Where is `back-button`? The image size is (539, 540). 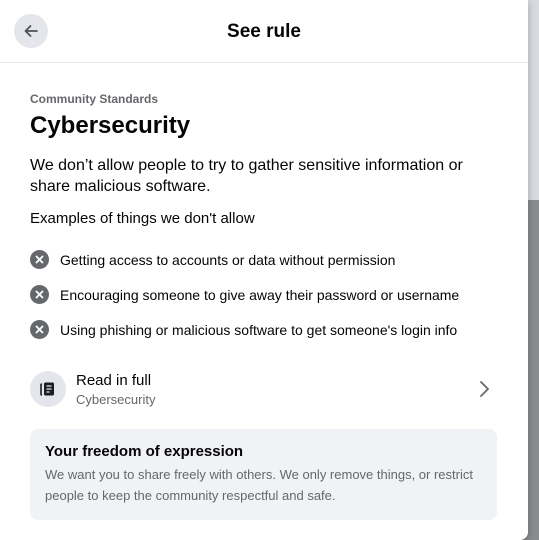 back-button is located at coordinates (31, 31).